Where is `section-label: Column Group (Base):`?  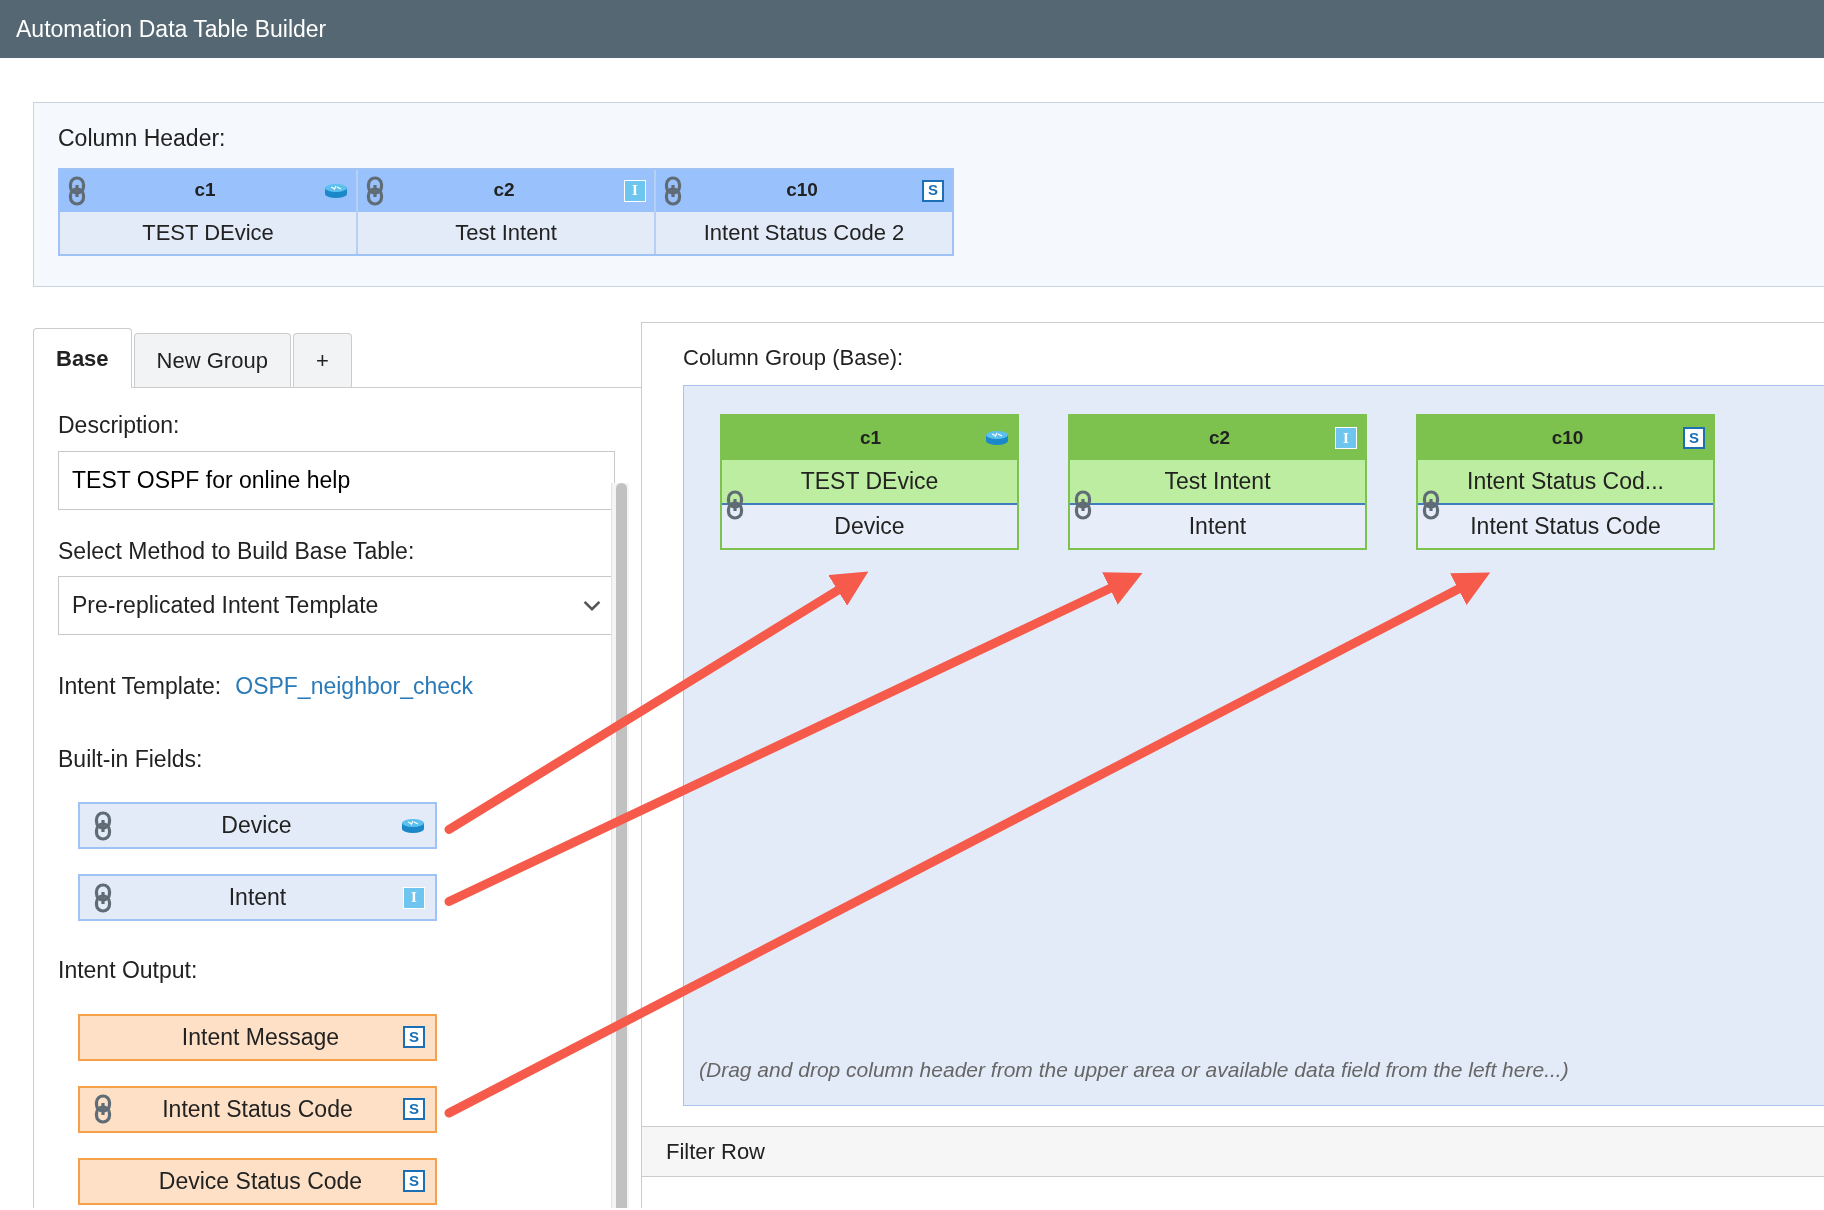 section-label: Column Group (Base): is located at coordinates (793, 357).